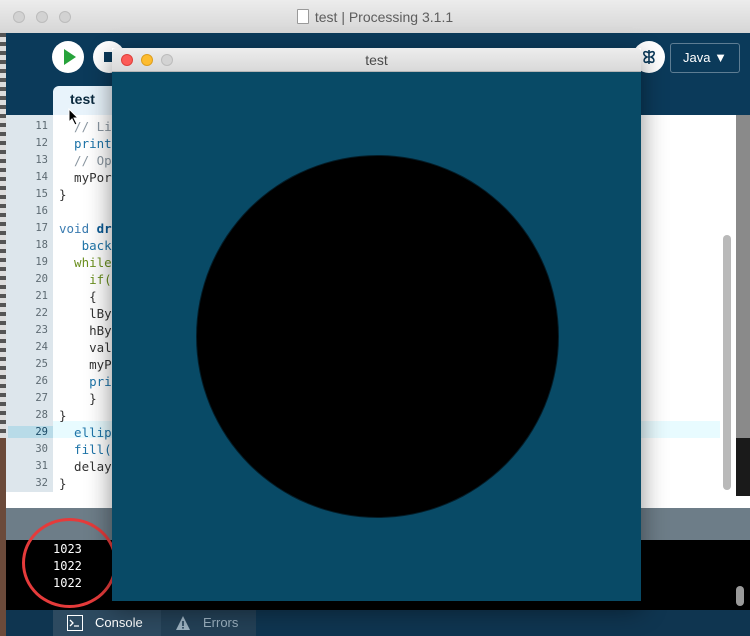 The height and width of the screenshot is (636, 750). I want to click on line-number: 27, so click(41, 398).